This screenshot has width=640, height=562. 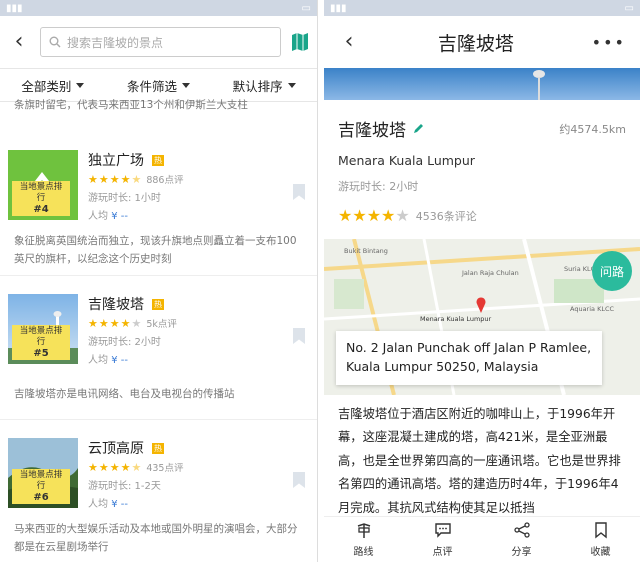 I want to click on attraction-name: 云顶高原, so click(x=116, y=449).